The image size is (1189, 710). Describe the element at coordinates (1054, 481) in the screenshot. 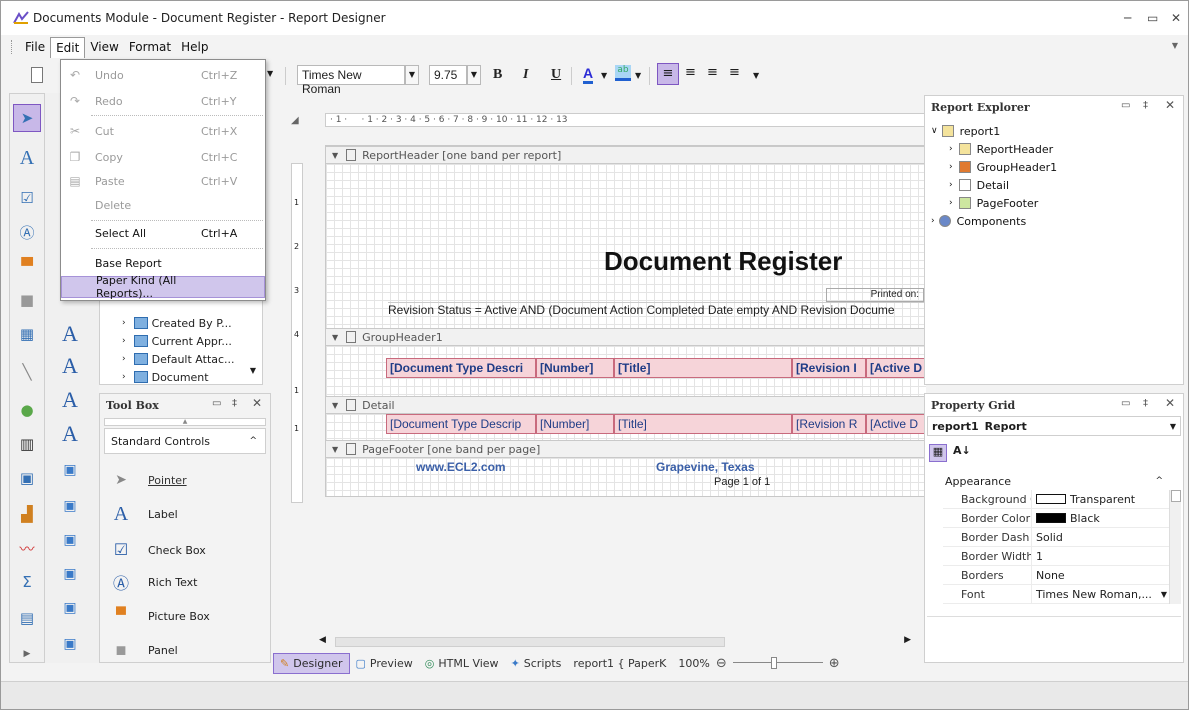

I see `category-appearance: Appearance ^` at that location.